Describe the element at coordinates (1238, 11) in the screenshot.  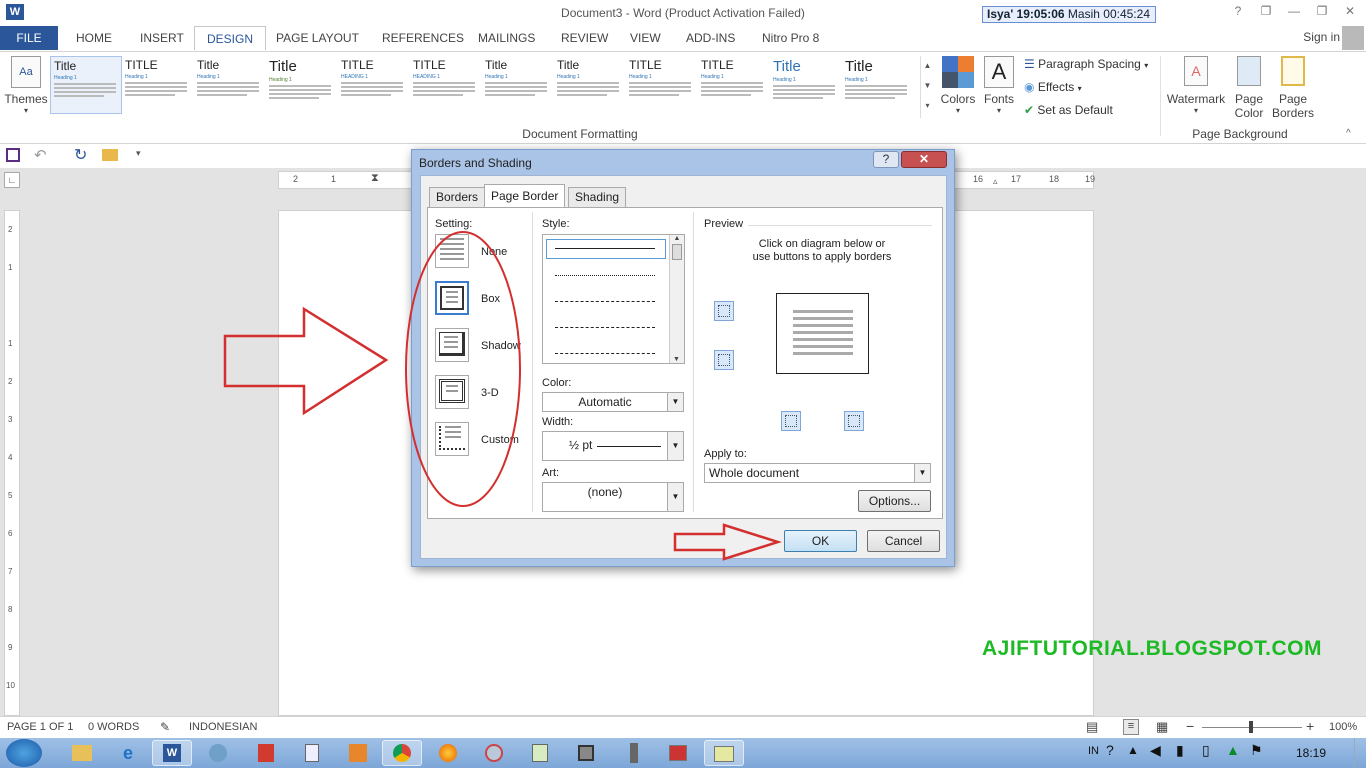
I see `help-button: ?` at that location.